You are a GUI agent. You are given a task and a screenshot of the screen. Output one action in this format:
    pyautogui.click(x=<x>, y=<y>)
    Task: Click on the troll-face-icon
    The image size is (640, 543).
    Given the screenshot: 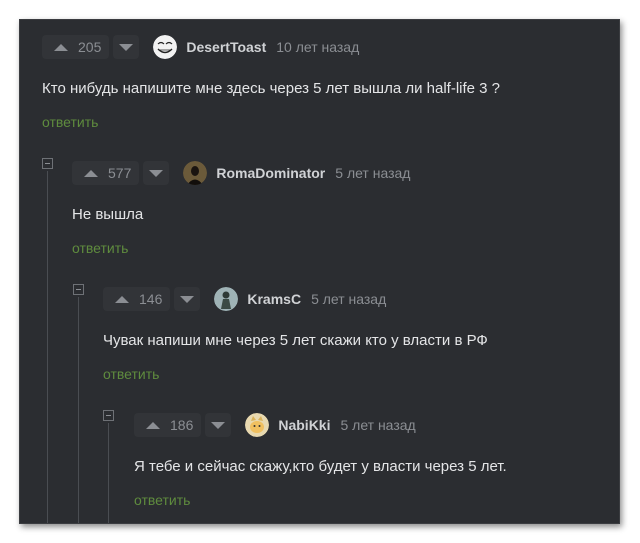 What is the action you would take?
    pyautogui.click(x=165, y=47)
    